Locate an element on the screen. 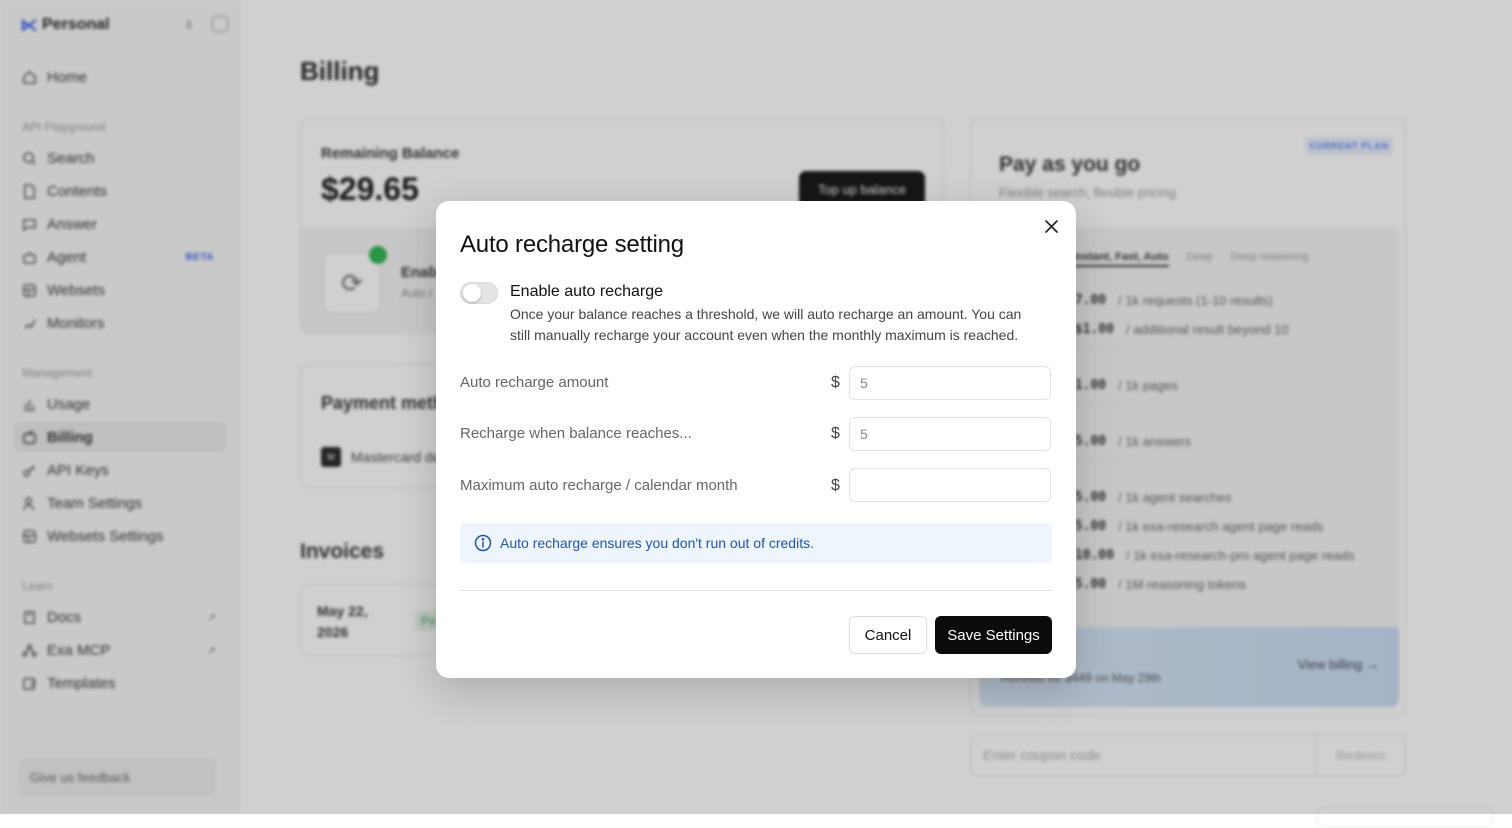 The height and width of the screenshot is (828, 1512). close-icon is located at coordinates (1051, 226).